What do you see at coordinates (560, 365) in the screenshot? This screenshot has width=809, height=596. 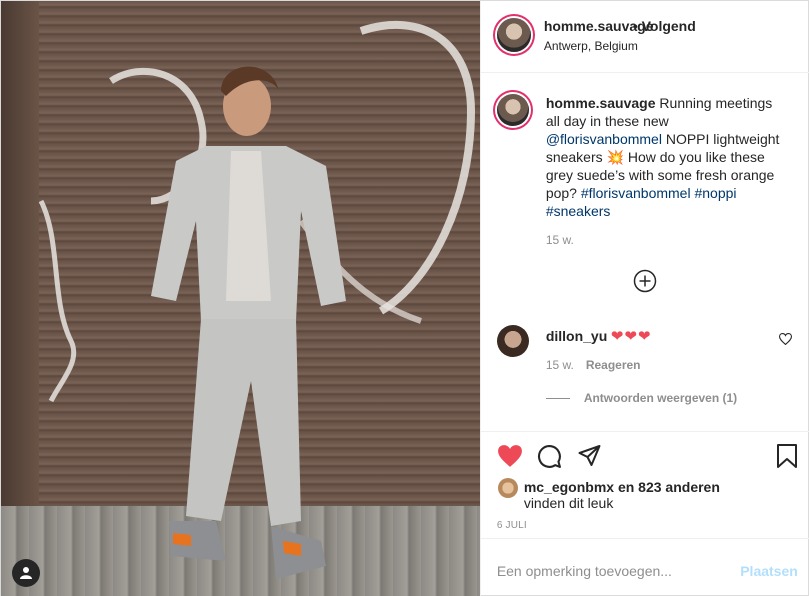 I see `comment-age: 15 w.` at bounding box center [560, 365].